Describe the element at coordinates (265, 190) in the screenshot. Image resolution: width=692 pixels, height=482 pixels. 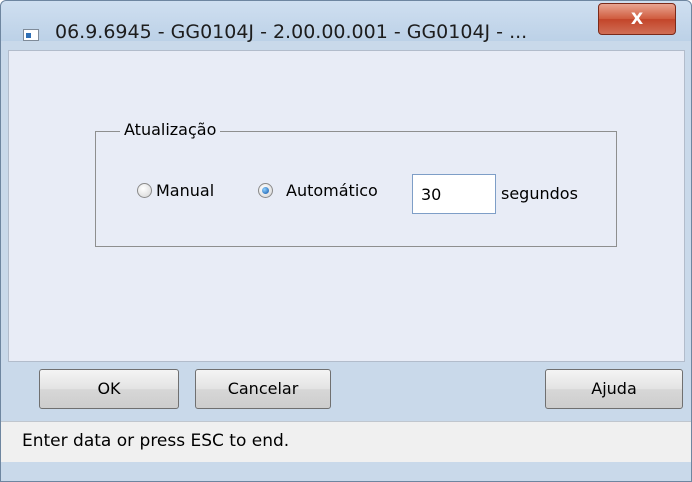
I see `automatic-radio` at that location.